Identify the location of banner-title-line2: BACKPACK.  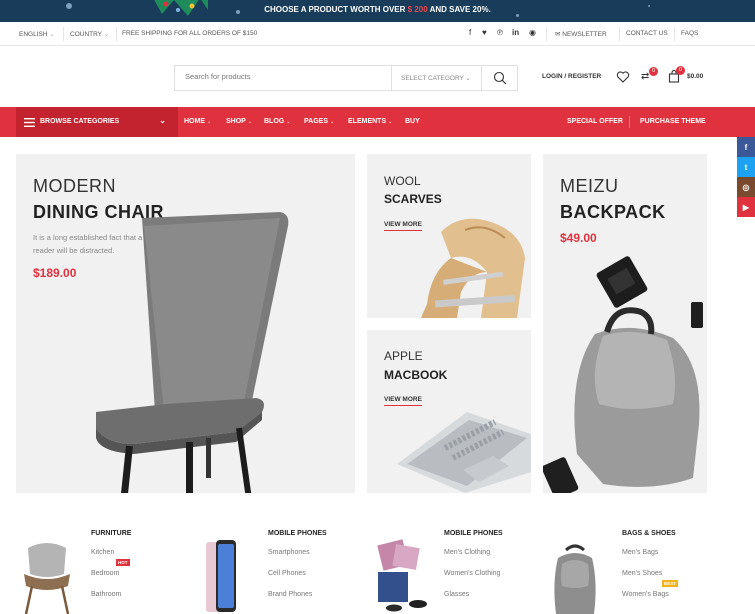
(613, 212).